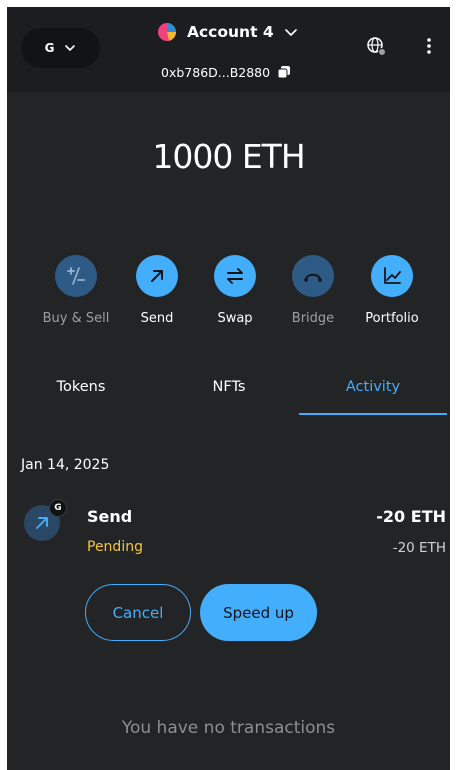  What do you see at coordinates (429, 46) in the screenshot?
I see `more-menu-icon` at bounding box center [429, 46].